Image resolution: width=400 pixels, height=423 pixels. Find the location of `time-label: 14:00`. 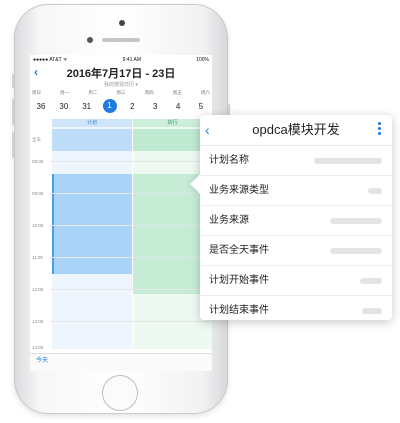

time-label: 14:00 is located at coordinates (38, 347).